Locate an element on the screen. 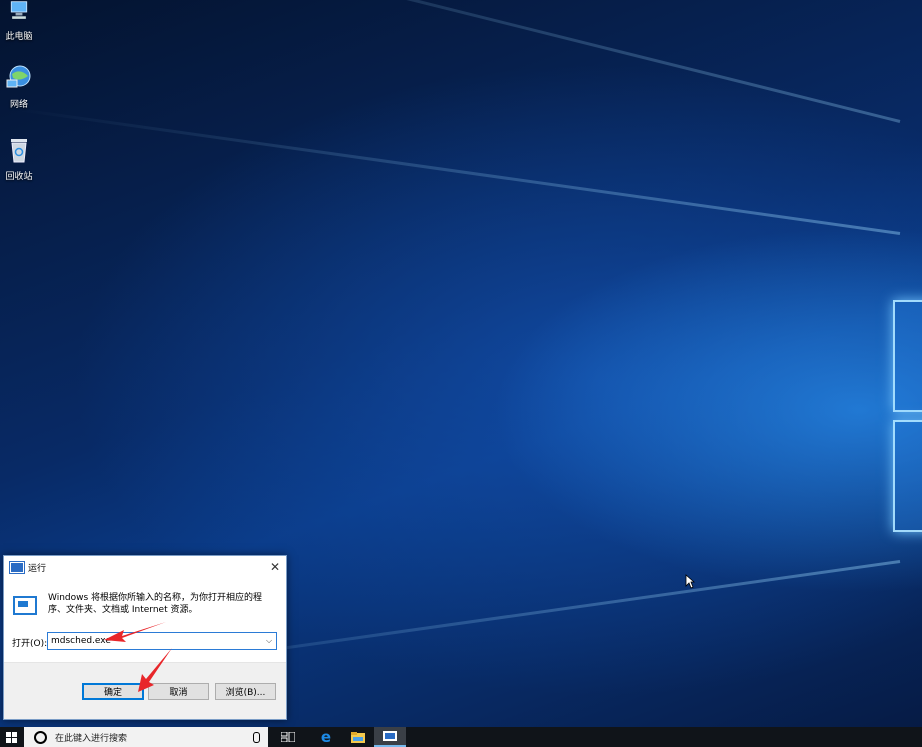  cortana-icon is located at coordinates (40, 737).